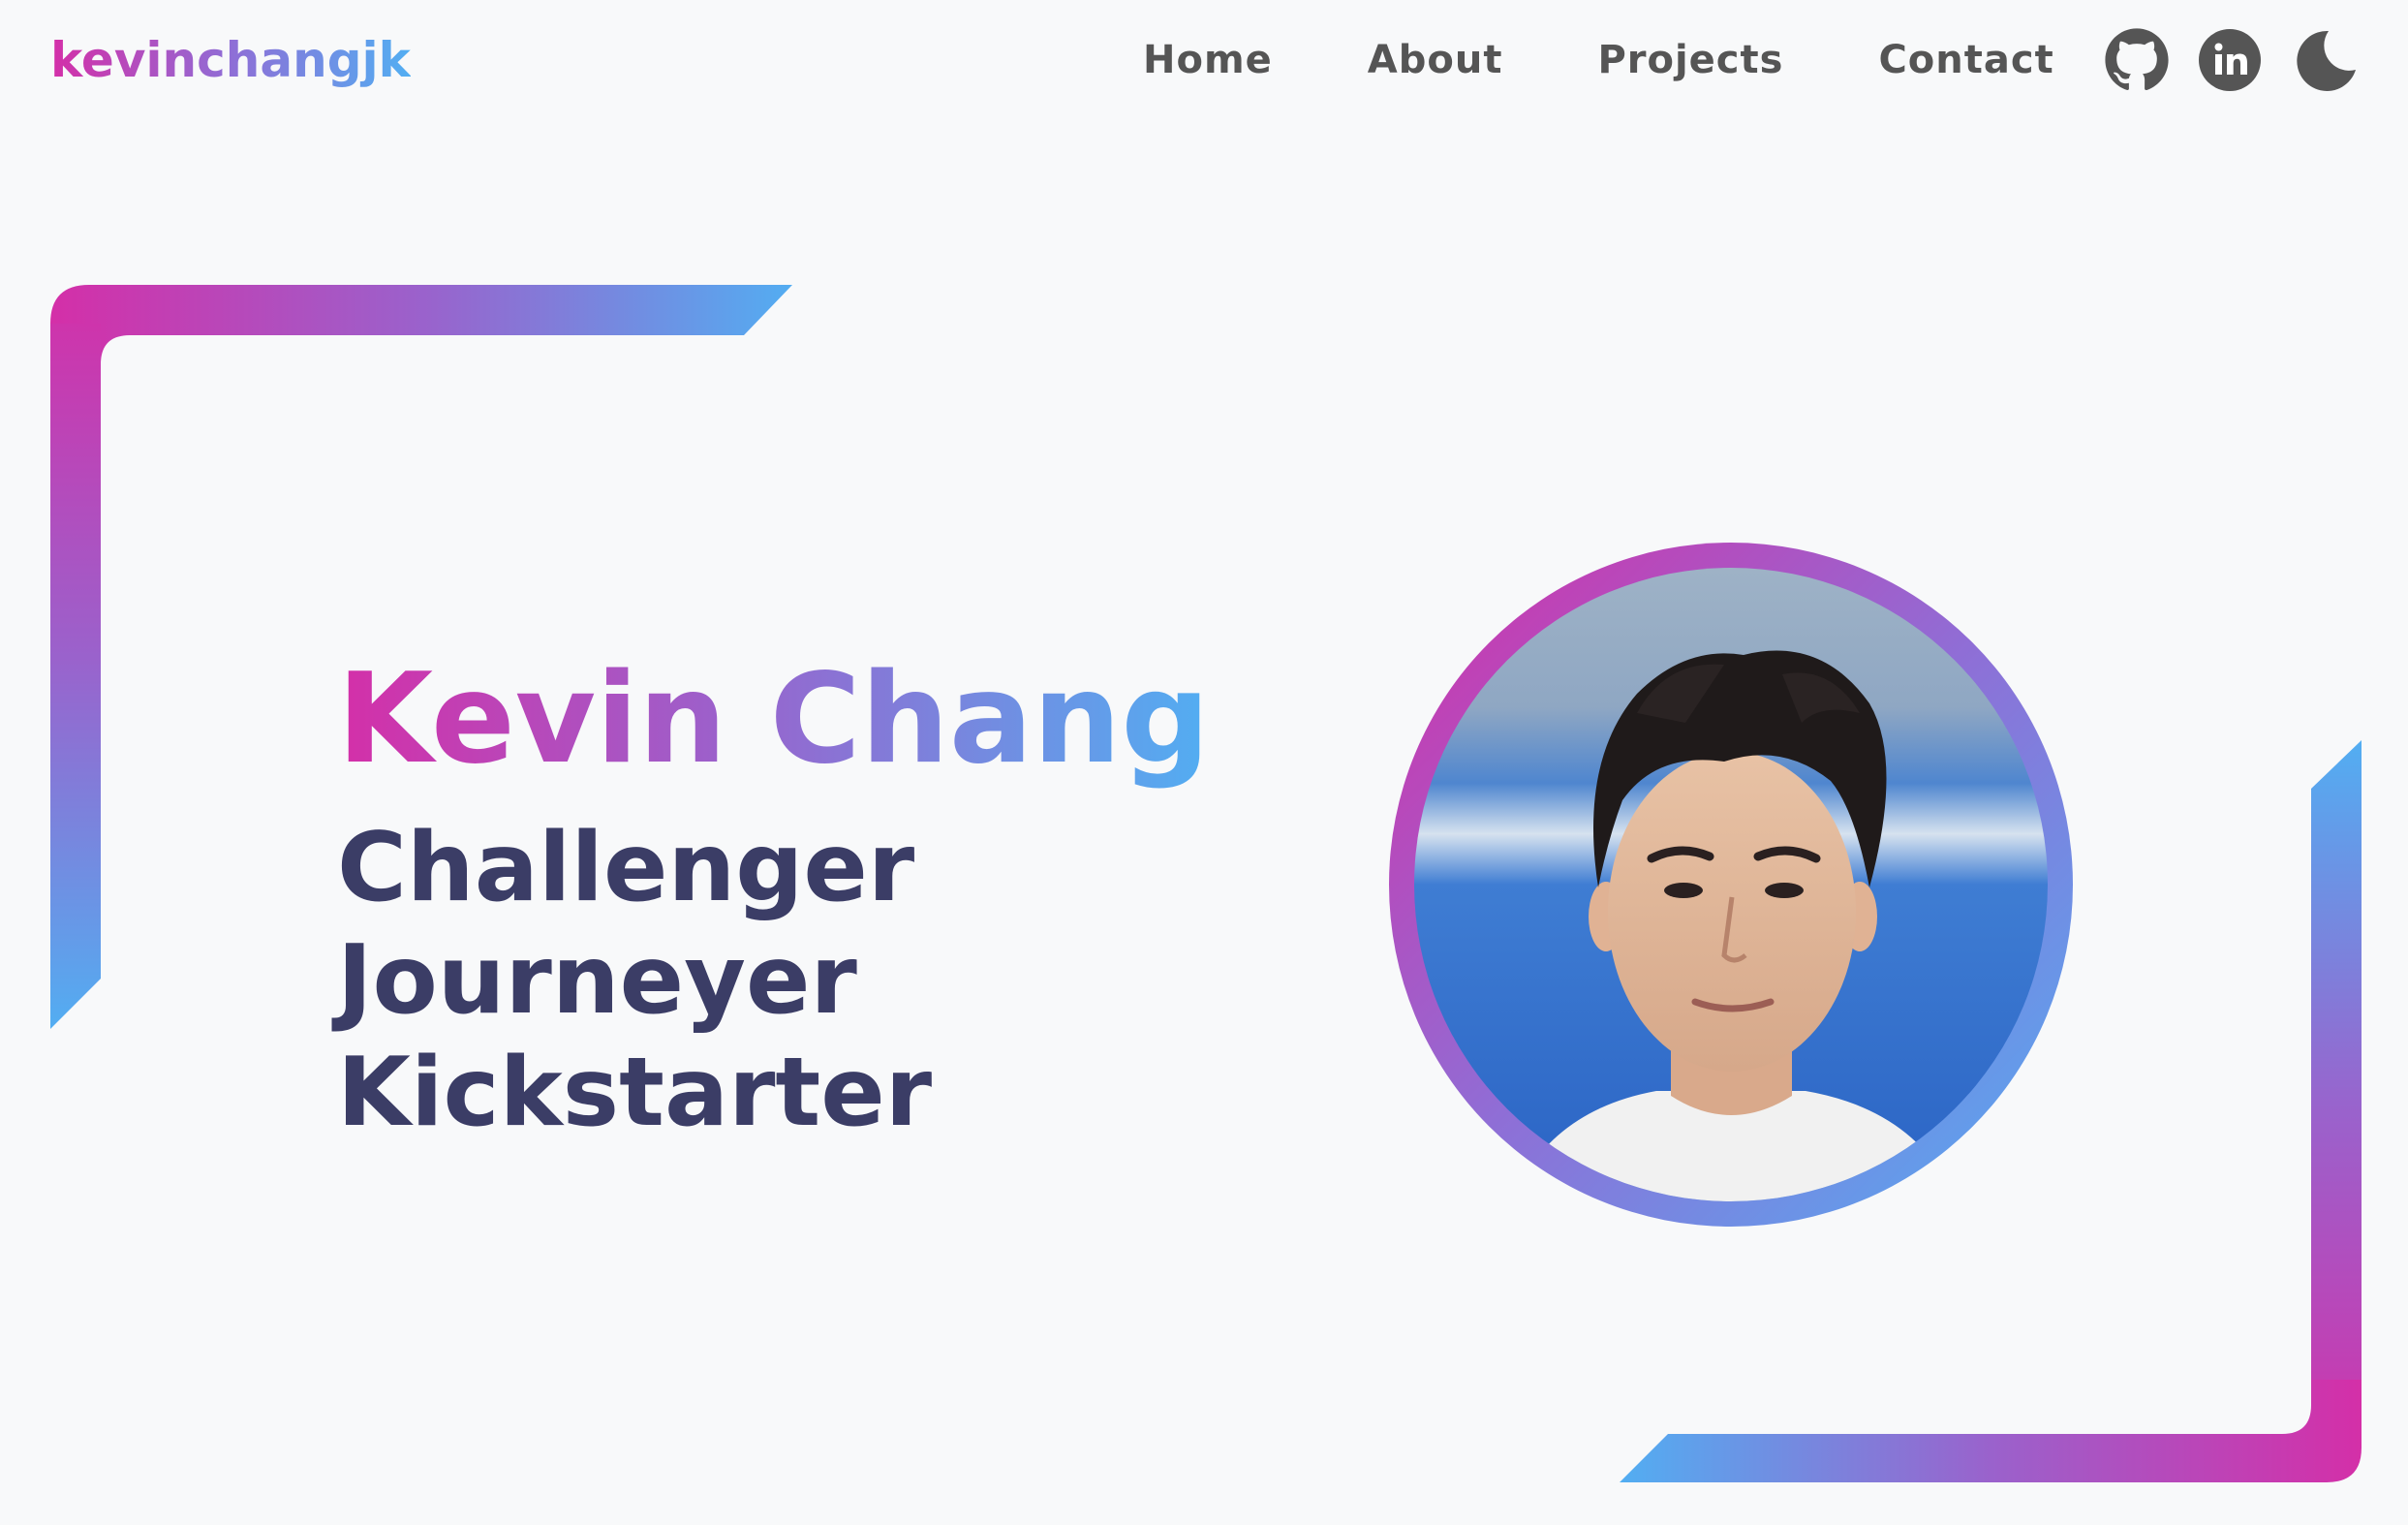 The width and height of the screenshot is (2408, 1525). What do you see at coordinates (2326, 61) in the screenshot?
I see `moon-icon` at bounding box center [2326, 61].